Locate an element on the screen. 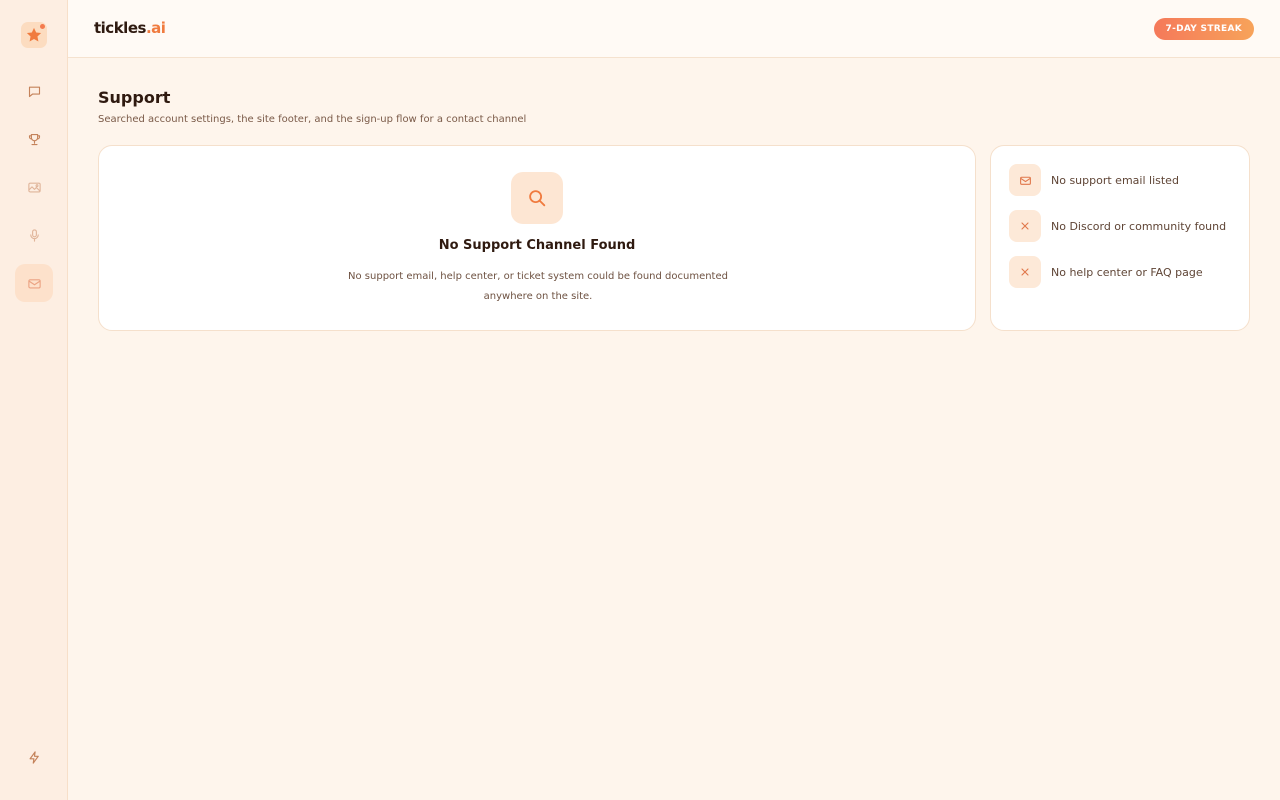 Image resolution: width=1280 pixels, height=800 pixels. sidebar-item-trophy is located at coordinates (34, 139).